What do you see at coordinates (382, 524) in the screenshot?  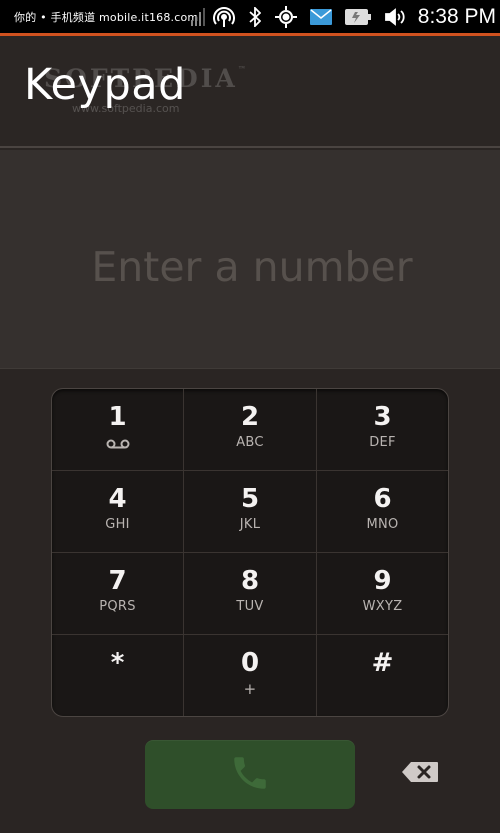 I see `key-letters: MNO` at bounding box center [382, 524].